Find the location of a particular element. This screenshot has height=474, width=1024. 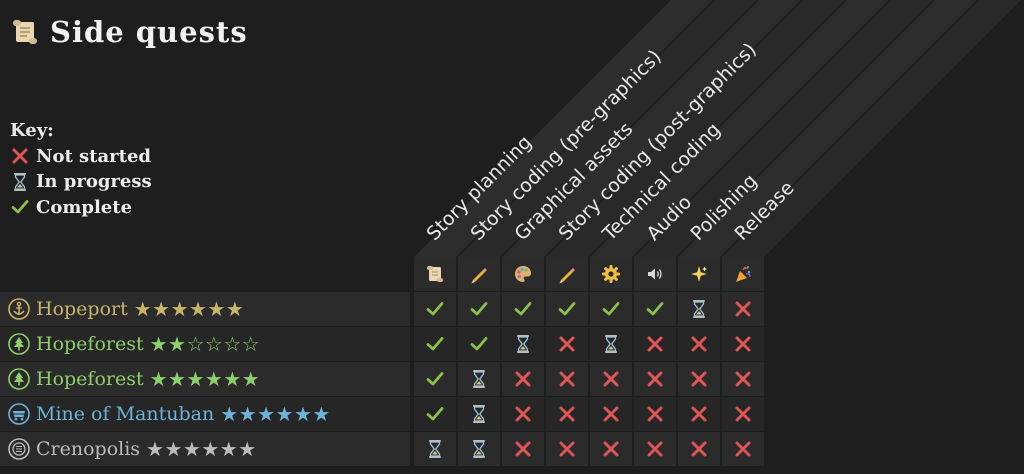

quest-row: Crenopolis ★★★★★★ is located at coordinates (205, 449).